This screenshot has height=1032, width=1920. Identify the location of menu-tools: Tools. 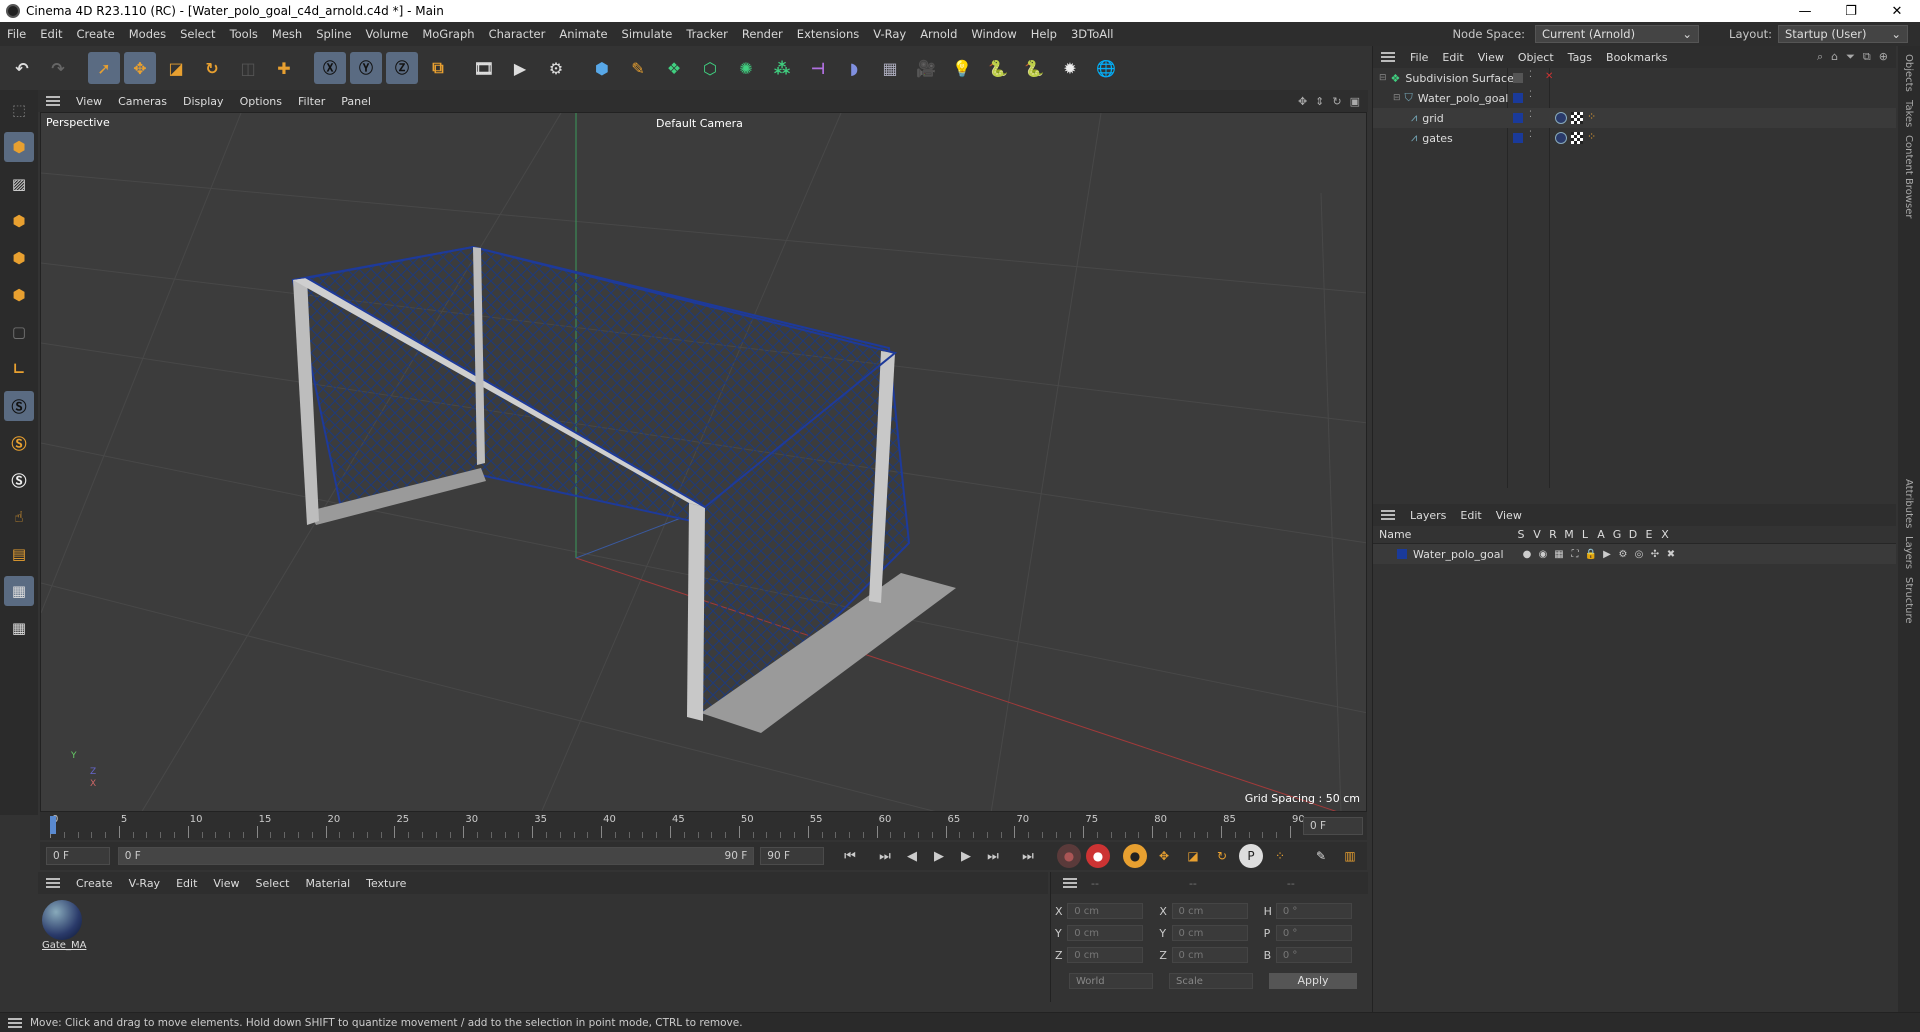
(244, 34).